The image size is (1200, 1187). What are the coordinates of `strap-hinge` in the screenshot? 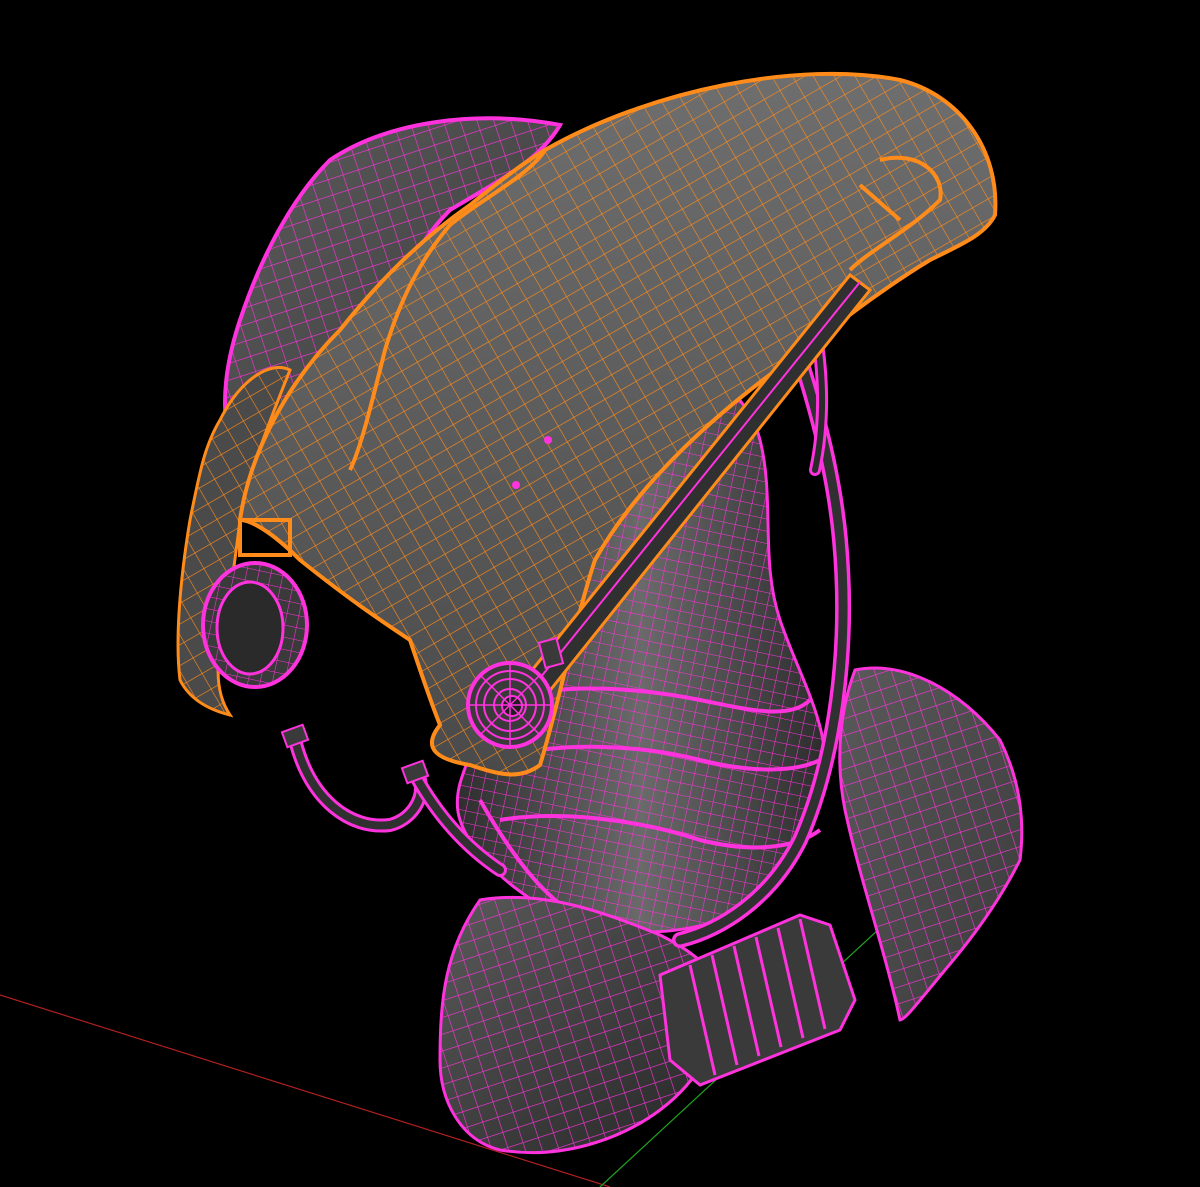 It's located at (510, 705).